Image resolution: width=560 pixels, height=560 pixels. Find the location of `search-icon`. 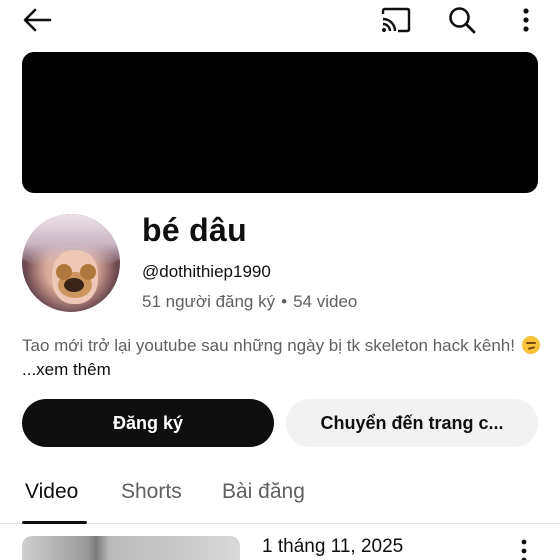

search-icon is located at coordinates (462, 20).